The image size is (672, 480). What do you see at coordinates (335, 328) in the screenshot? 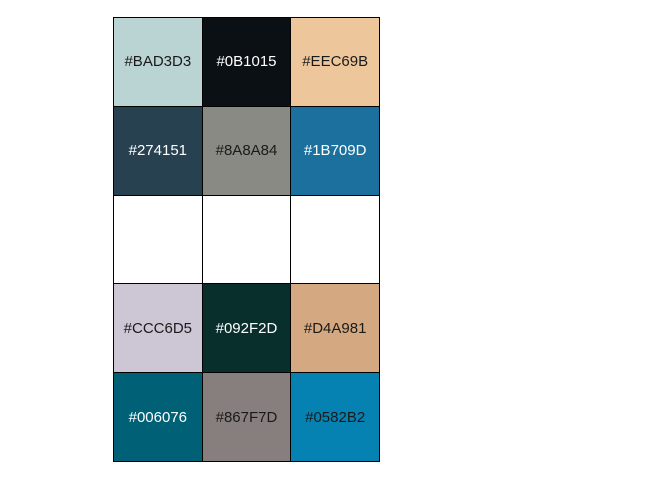
I see `color-swatch: #D4A981` at bounding box center [335, 328].